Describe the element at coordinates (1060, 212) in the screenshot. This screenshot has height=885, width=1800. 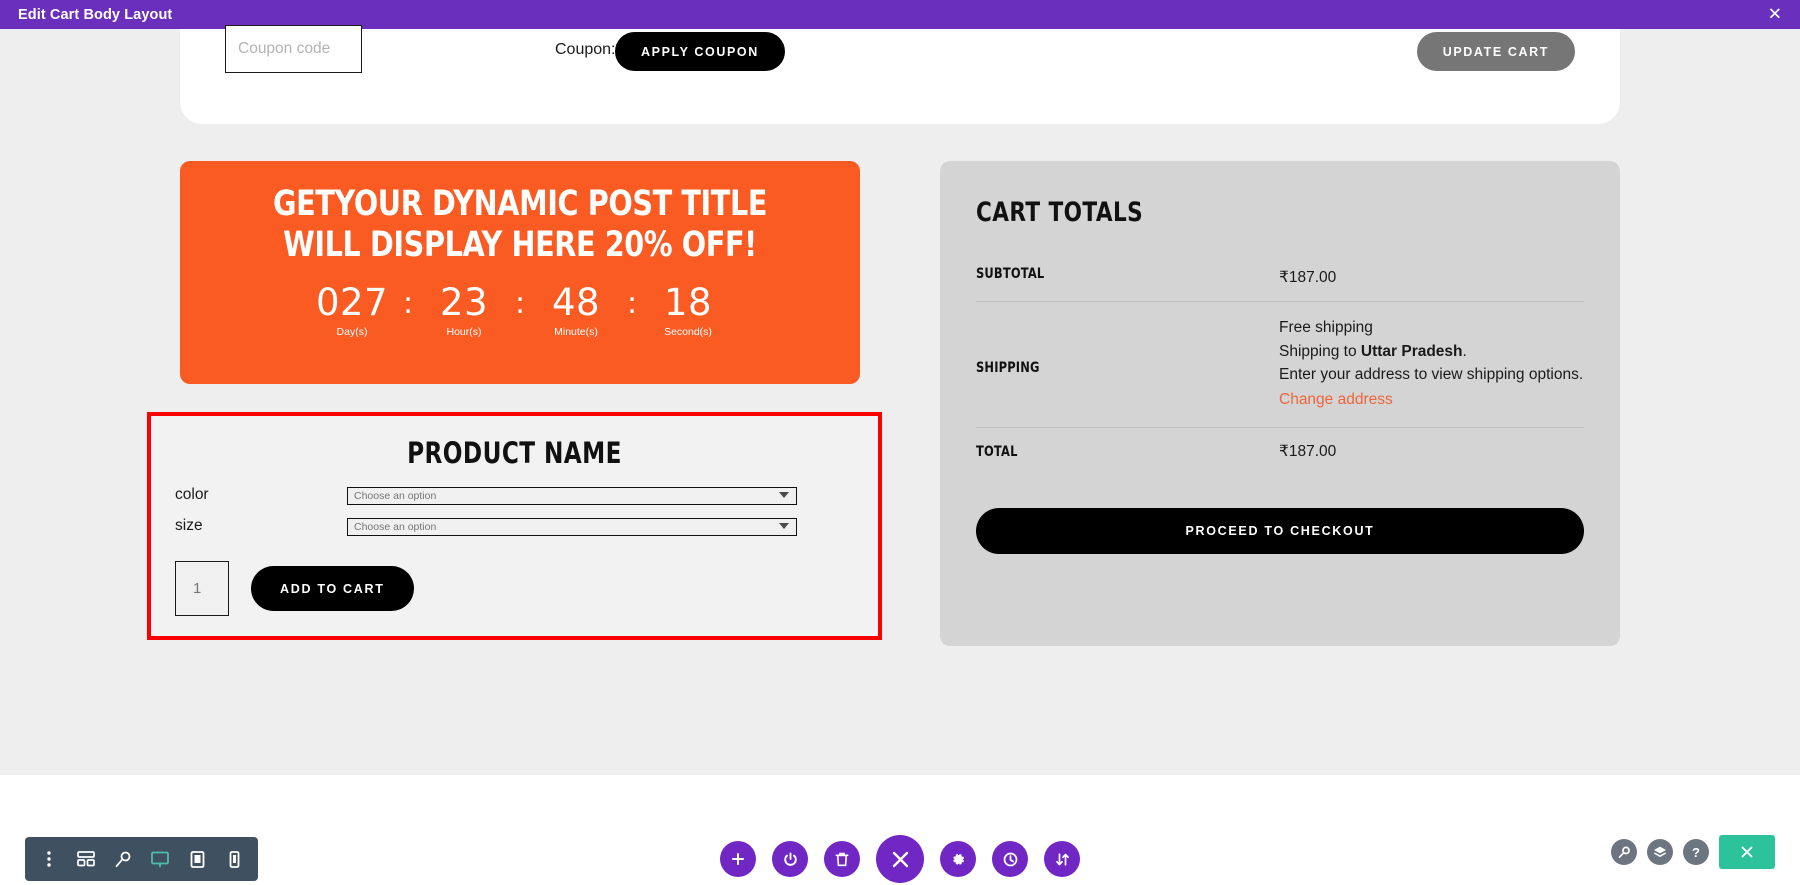
I see `cart-totals-title: CART TOTALS` at that location.